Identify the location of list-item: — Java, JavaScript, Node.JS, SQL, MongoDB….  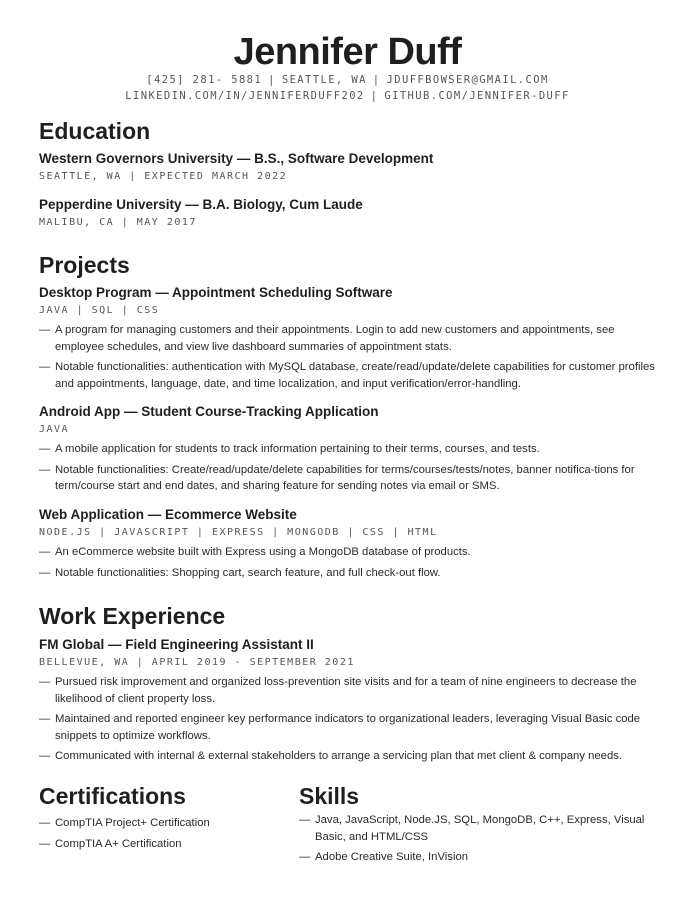
(472, 828).